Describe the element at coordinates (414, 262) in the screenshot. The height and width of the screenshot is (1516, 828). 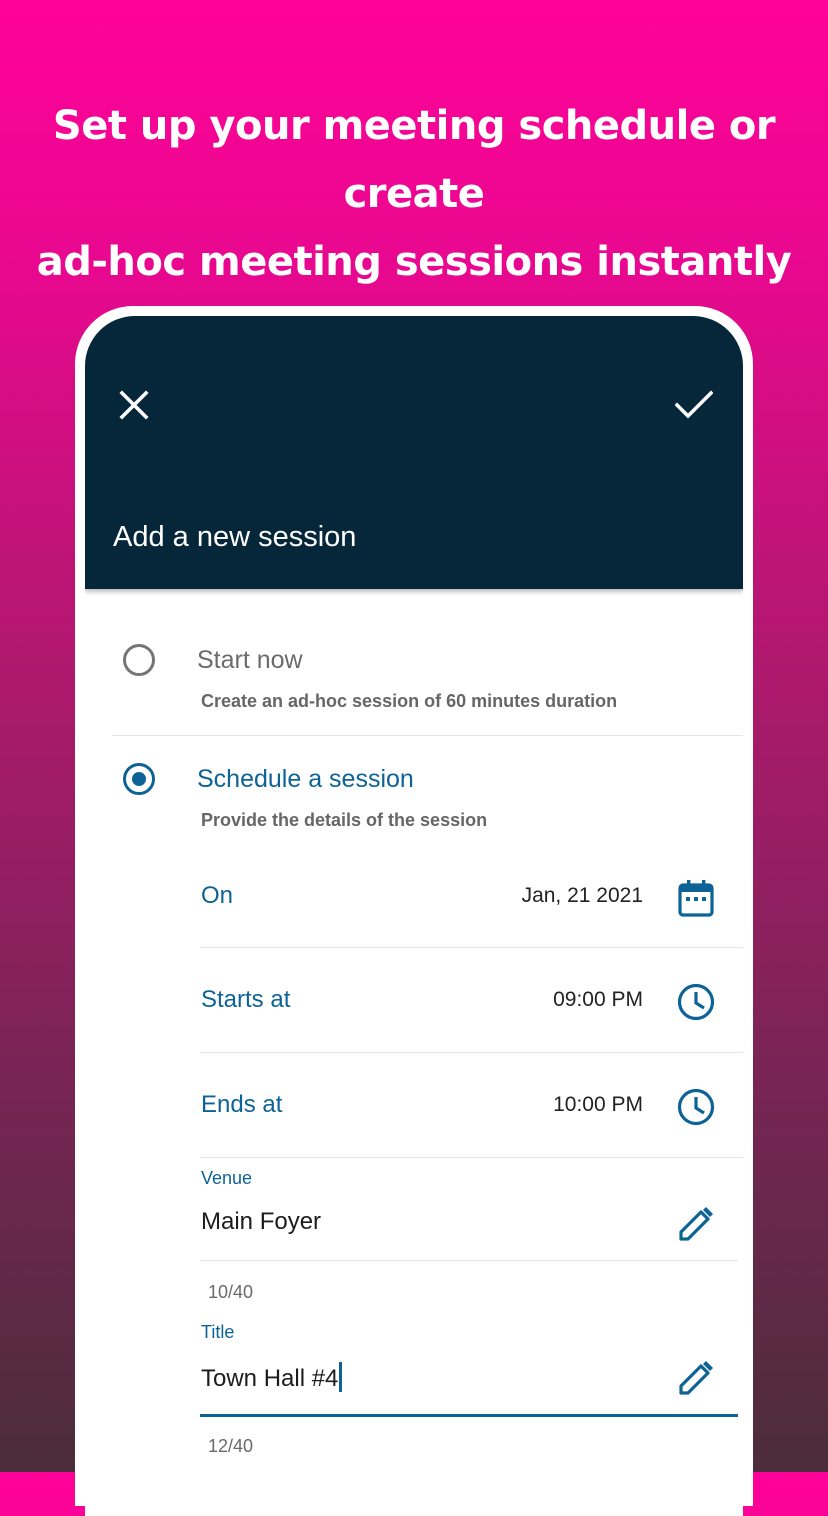
I see `headline-line-2: ad-hoc meeting sessions instantly` at that location.